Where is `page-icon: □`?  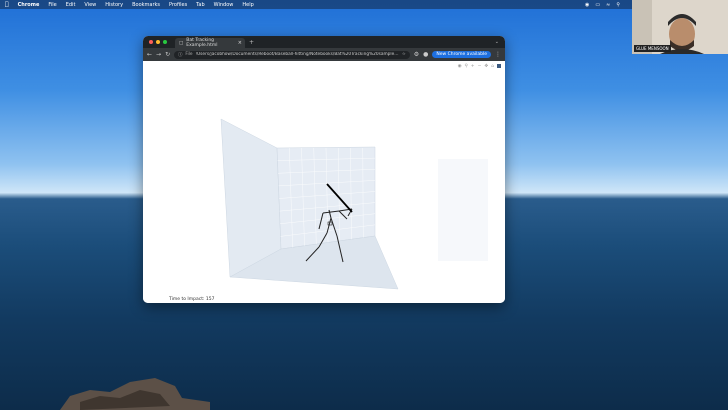 page-icon: □ is located at coordinates (181, 43).